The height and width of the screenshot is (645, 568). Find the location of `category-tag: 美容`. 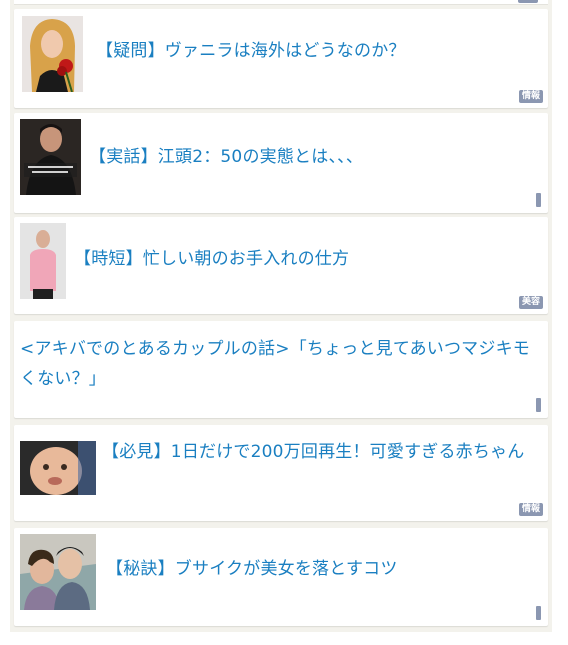

category-tag: 美容 is located at coordinates (530, 302).